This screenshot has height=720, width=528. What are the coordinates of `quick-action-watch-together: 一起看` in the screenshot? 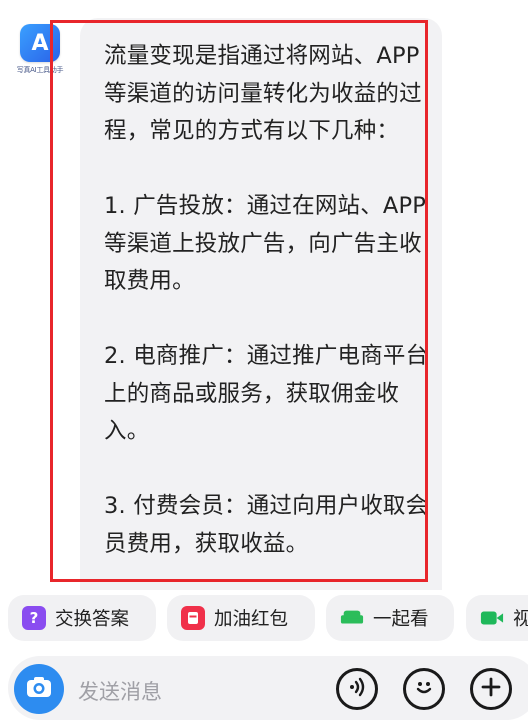 It's located at (390, 618).